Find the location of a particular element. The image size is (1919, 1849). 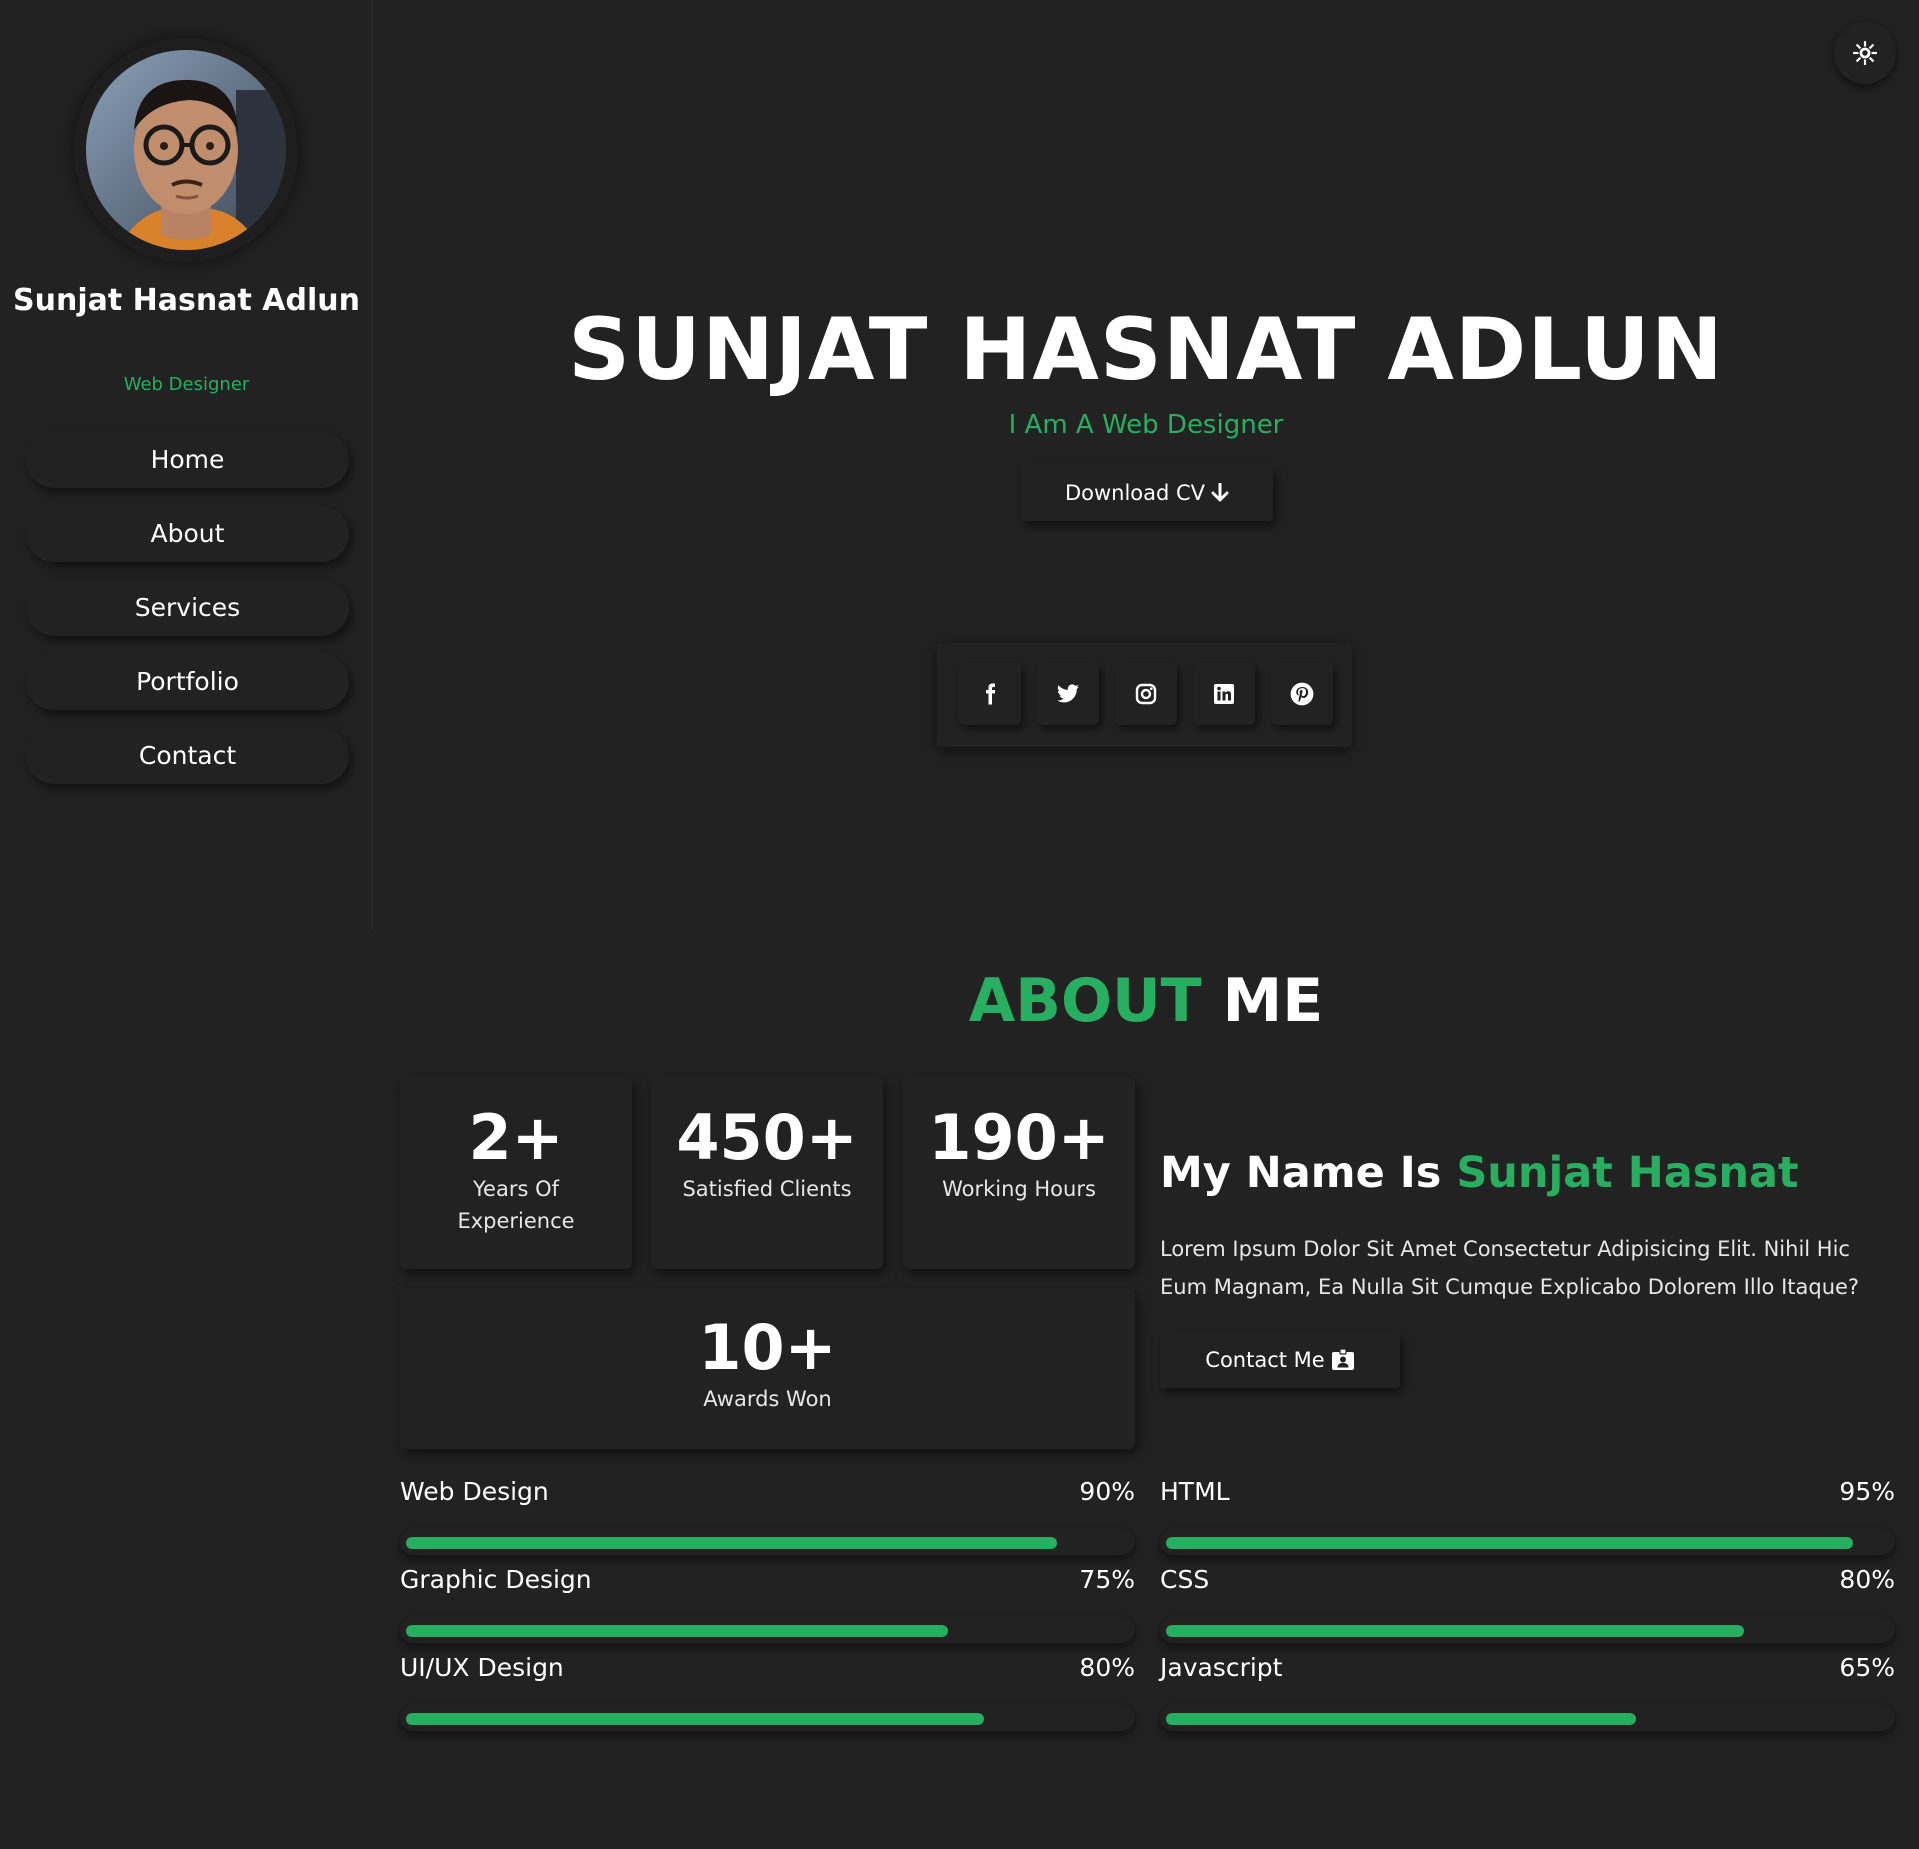

nav-home: Home is located at coordinates (187, 460).